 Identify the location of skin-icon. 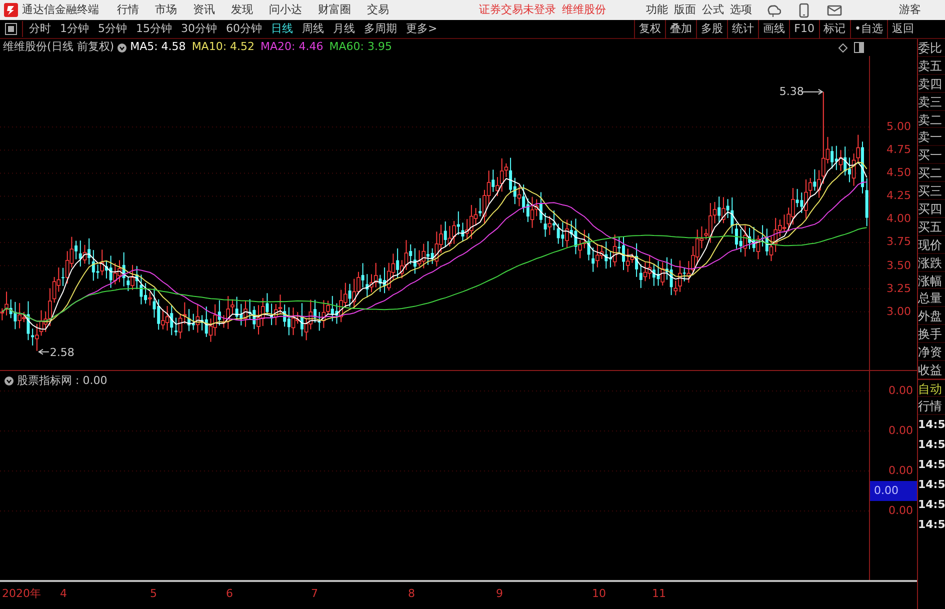
(773, 10).